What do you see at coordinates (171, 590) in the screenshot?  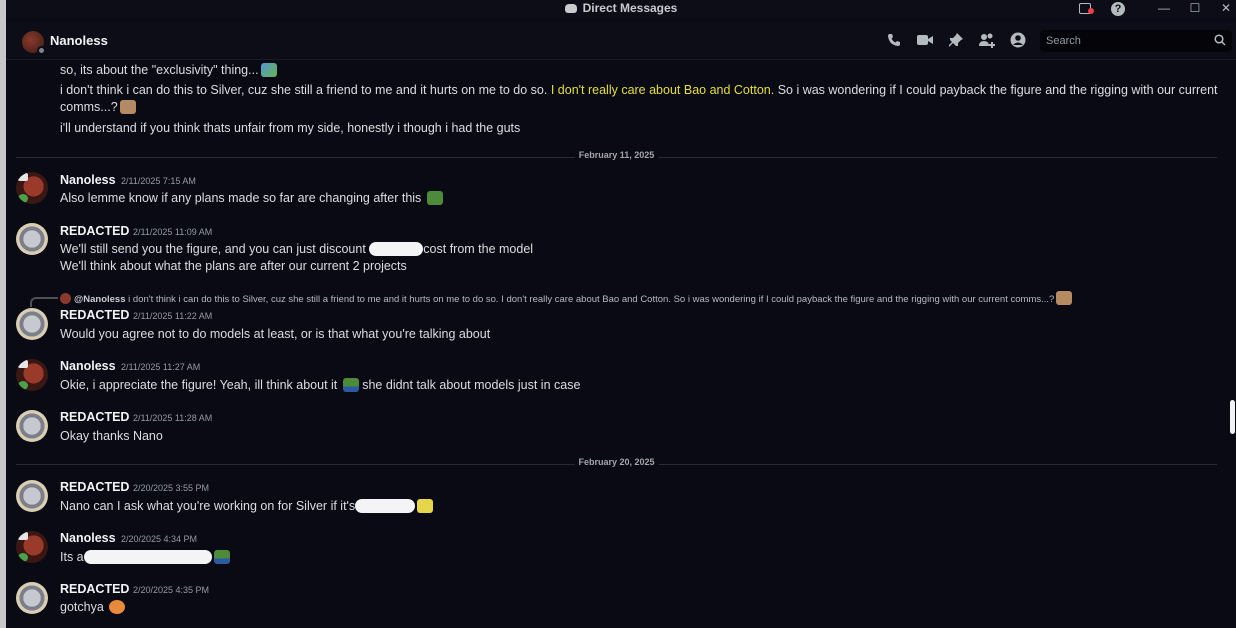 I see `message-timestamp: 2/20/2025 4:35 PM` at bounding box center [171, 590].